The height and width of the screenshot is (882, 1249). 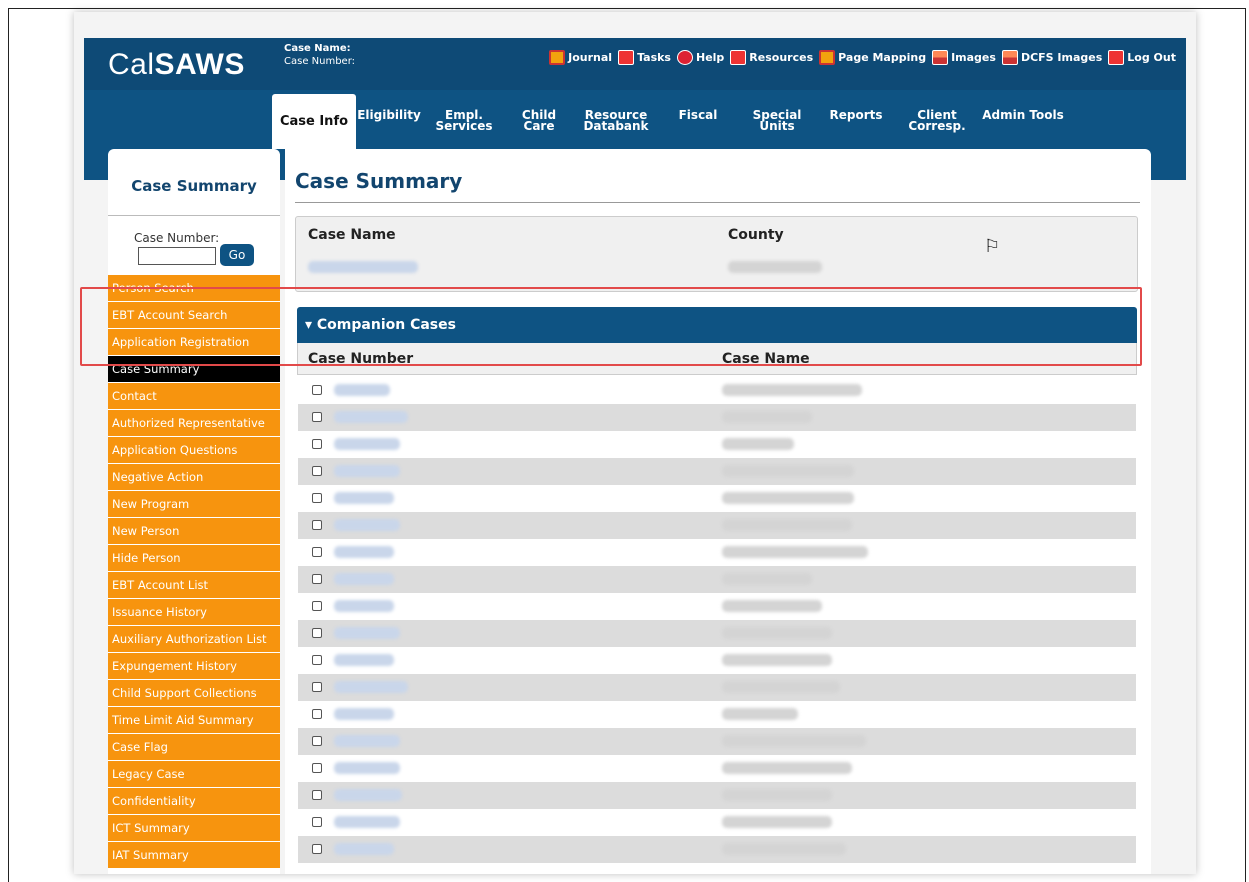 I want to click on menu-item-negative-action: Negative Action, so click(x=194, y=477).